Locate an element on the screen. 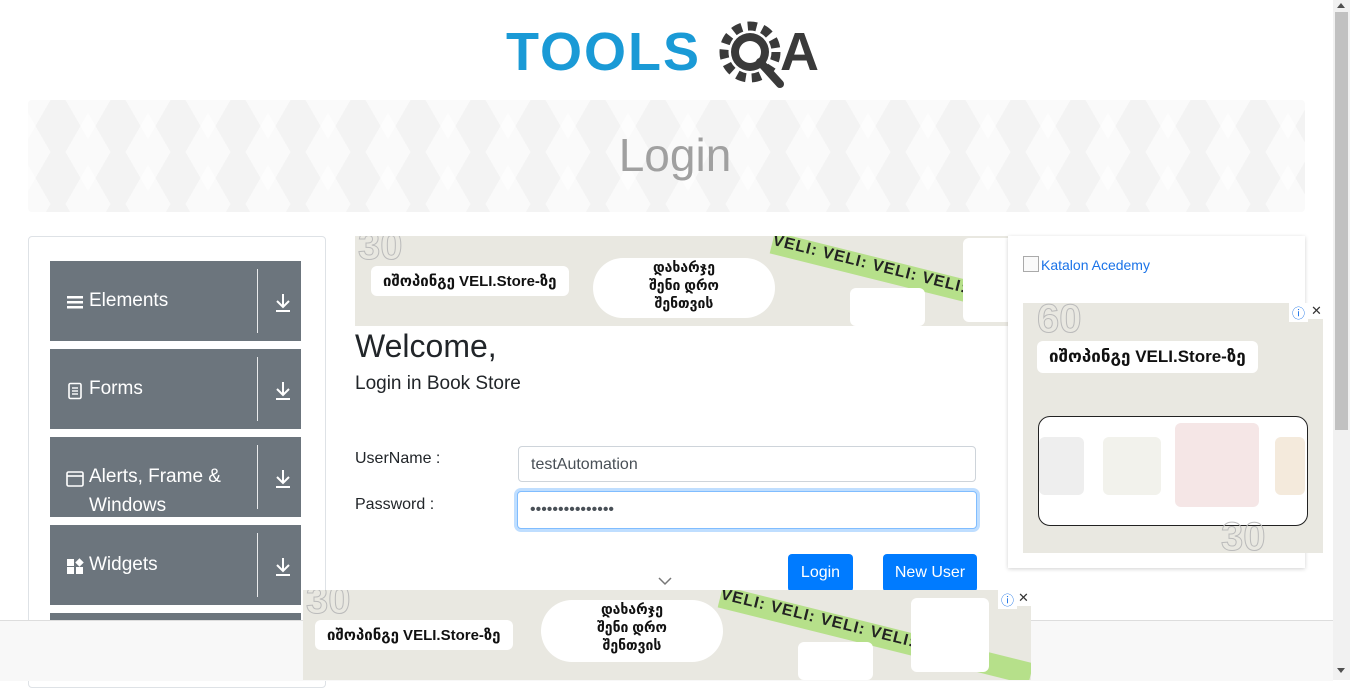 This screenshot has height=688, width=1350. page-scrollbar is located at coordinates (1341, 340).